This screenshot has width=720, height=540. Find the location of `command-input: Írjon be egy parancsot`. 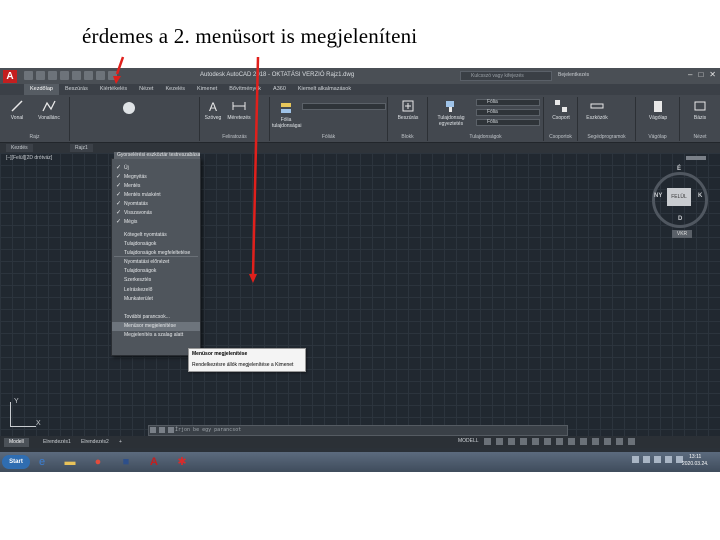

command-input: Írjon be egy parancsot is located at coordinates (358, 430).